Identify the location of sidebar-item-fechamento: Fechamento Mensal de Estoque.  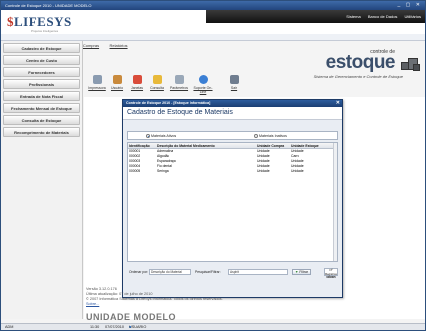
(41, 108).